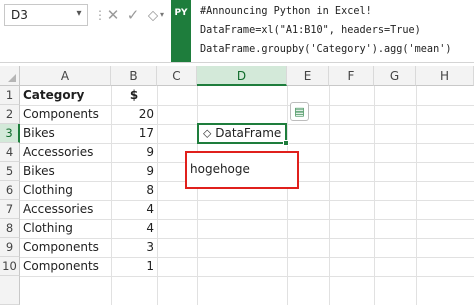 This screenshot has width=474, height=305. I want to click on column-header-h: H, so click(445, 76).